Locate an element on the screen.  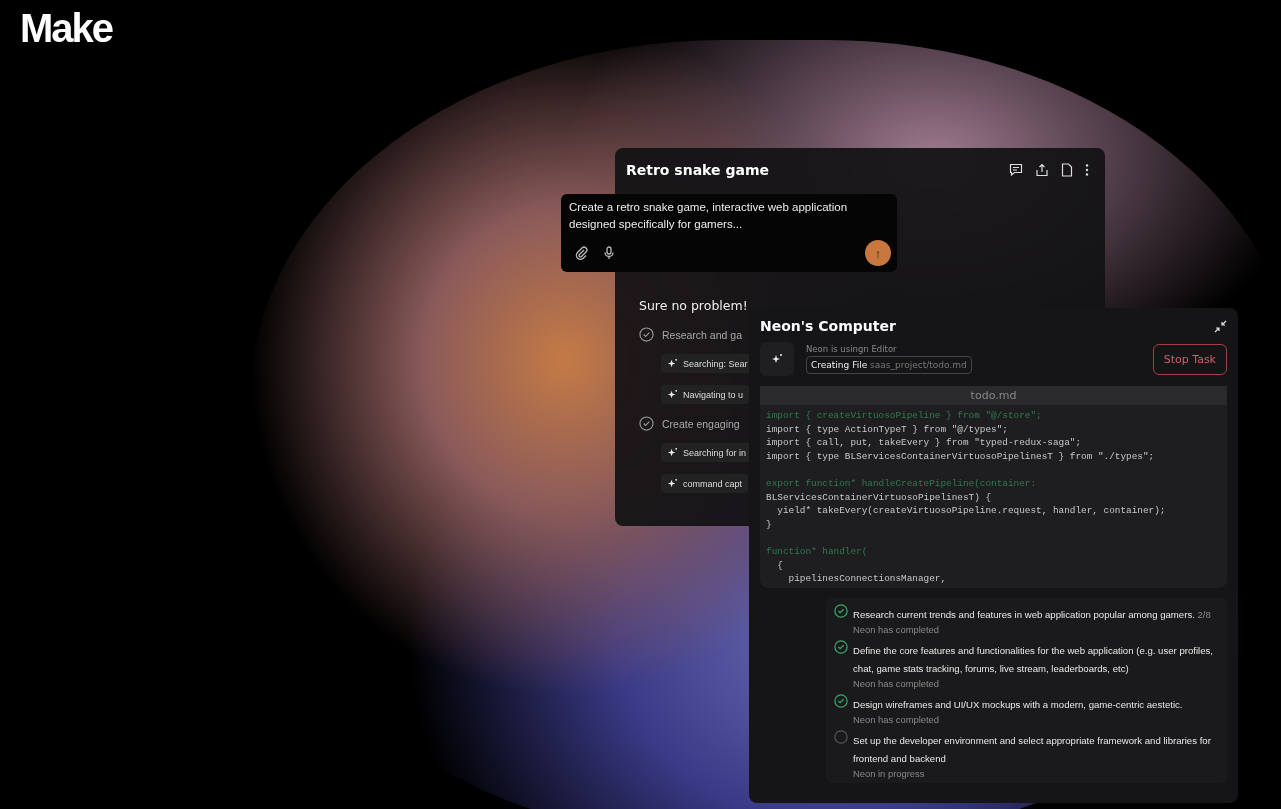
code-line: } is located at coordinates (769, 524).